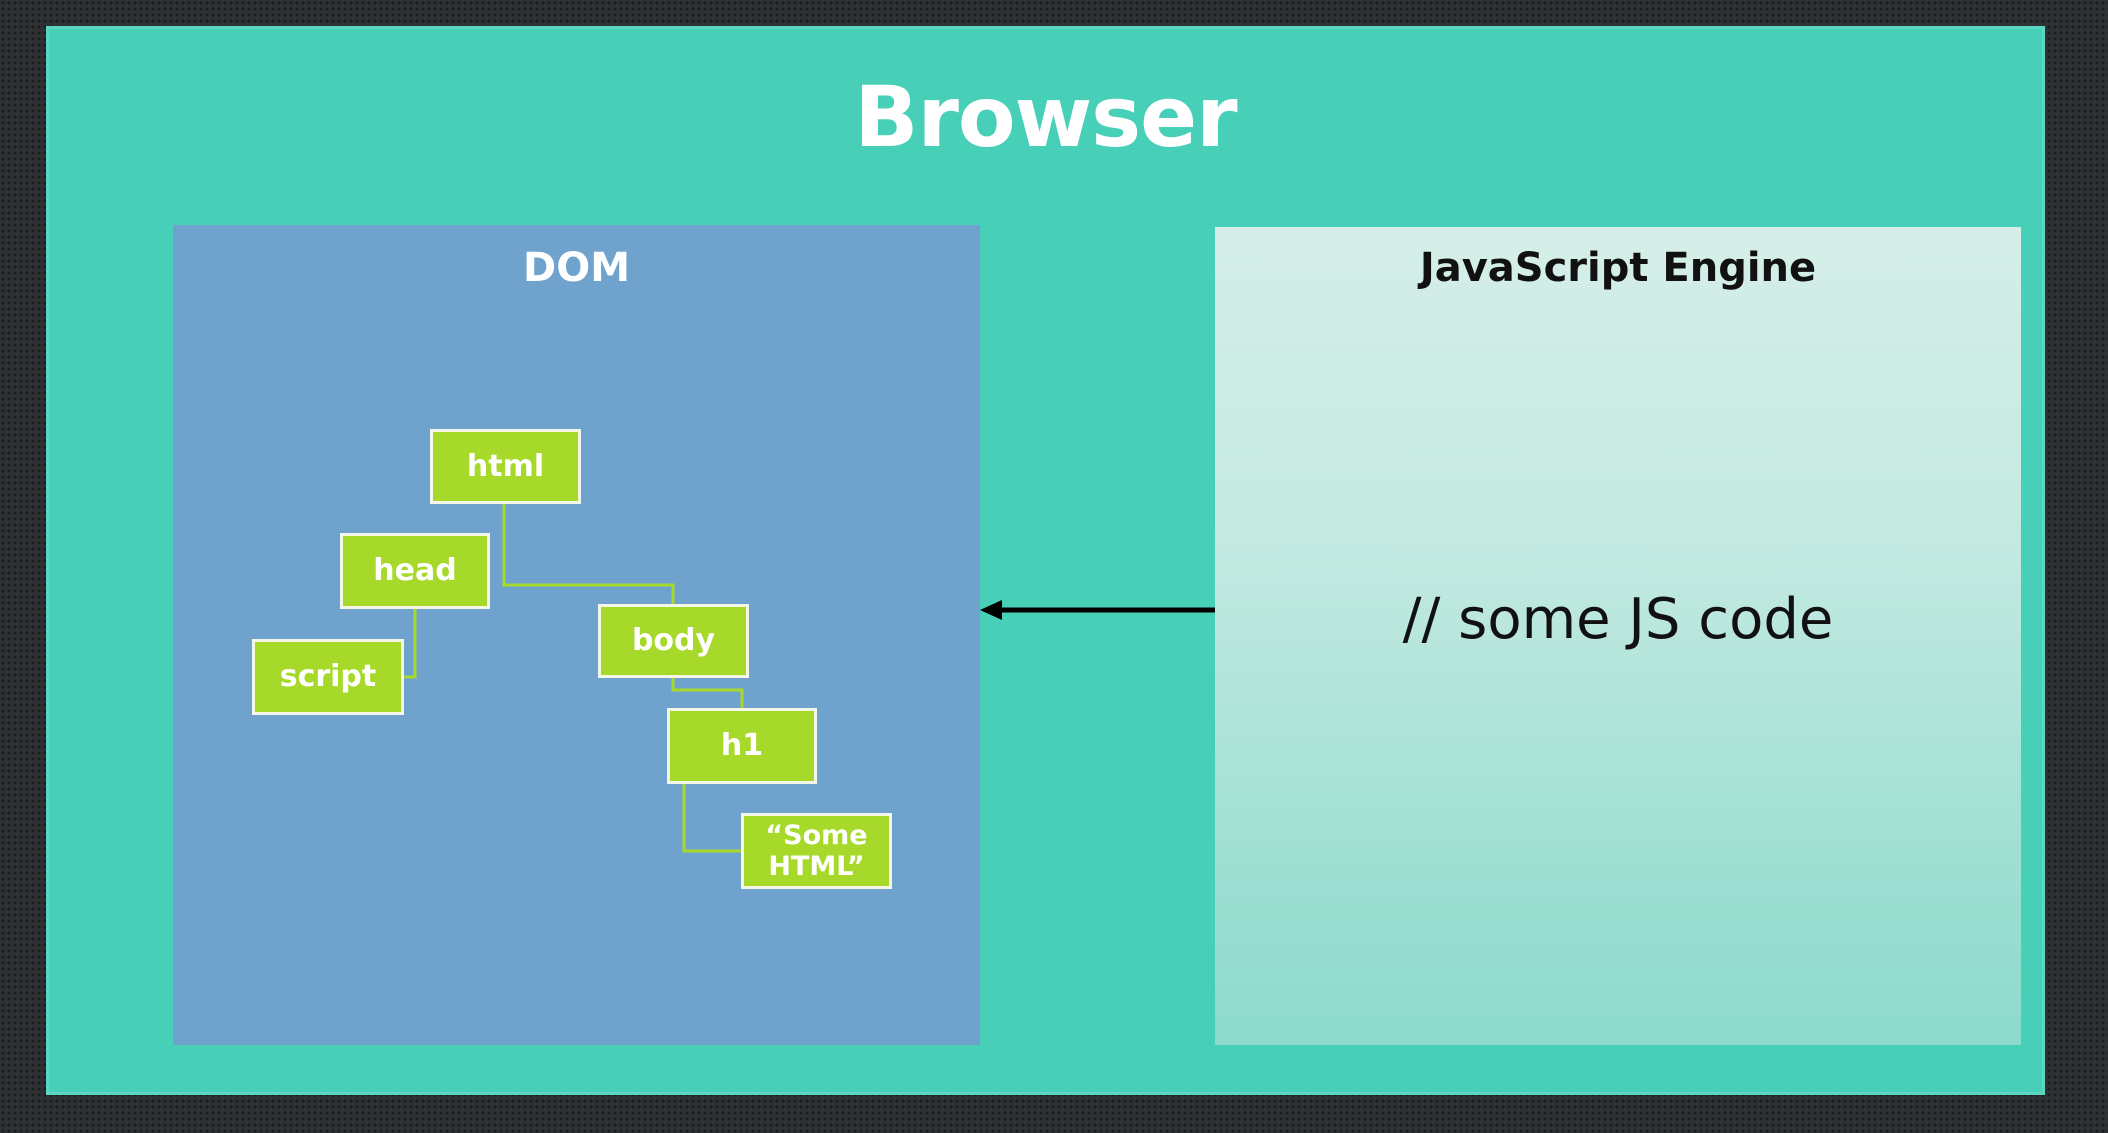 The width and height of the screenshot is (2108, 1133). Describe the element at coordinates (991, 610) in the screenshot. I see `arrow-head` at that location.